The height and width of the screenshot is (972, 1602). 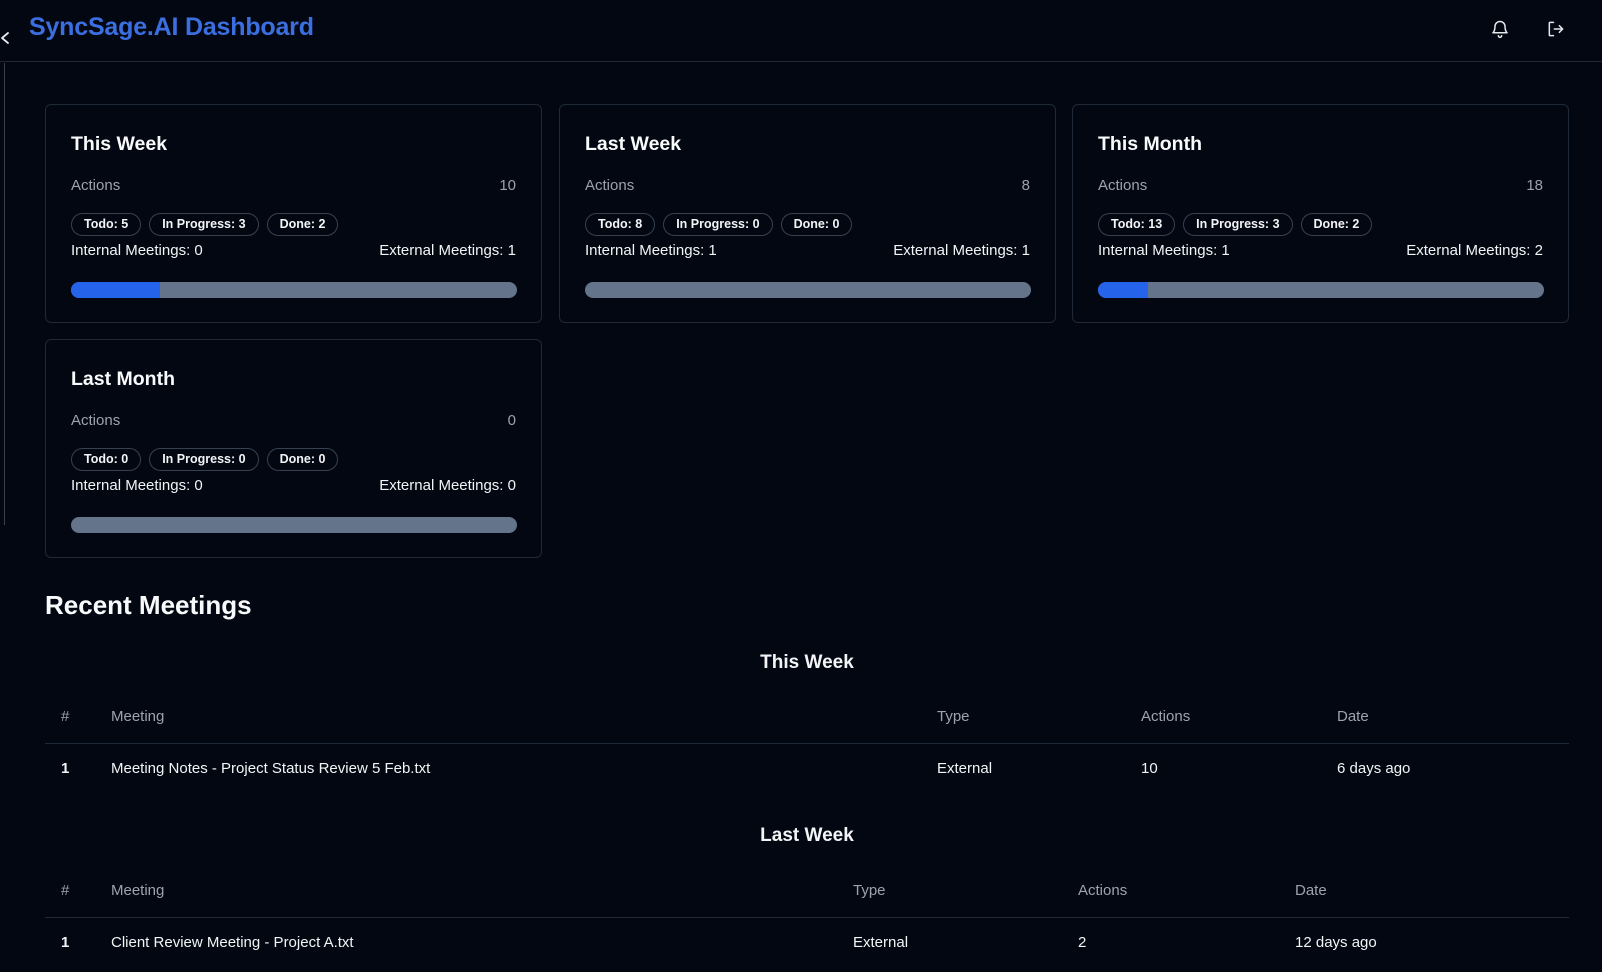 I want to click on external-meetings: External Meetings: 2, so click(x=1474, y=250).